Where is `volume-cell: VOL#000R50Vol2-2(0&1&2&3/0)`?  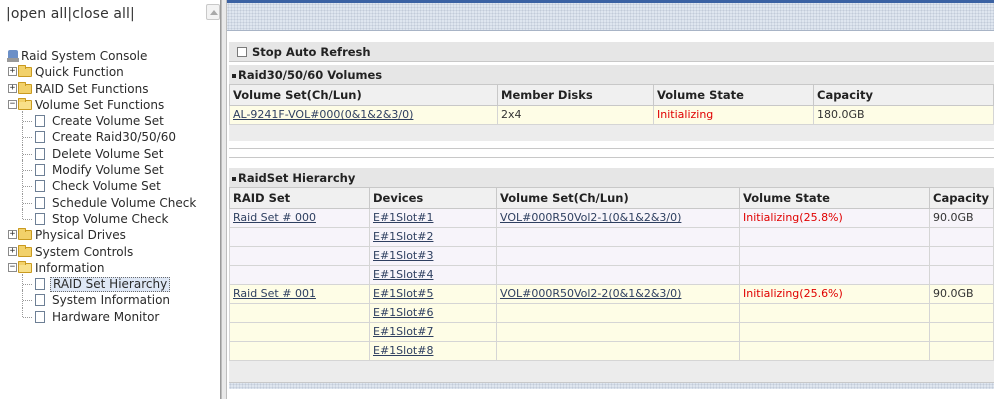
volume-cell: VOL#000R50Vol2-2(0&1&2&3/0) is located at coordinates (618, 293).